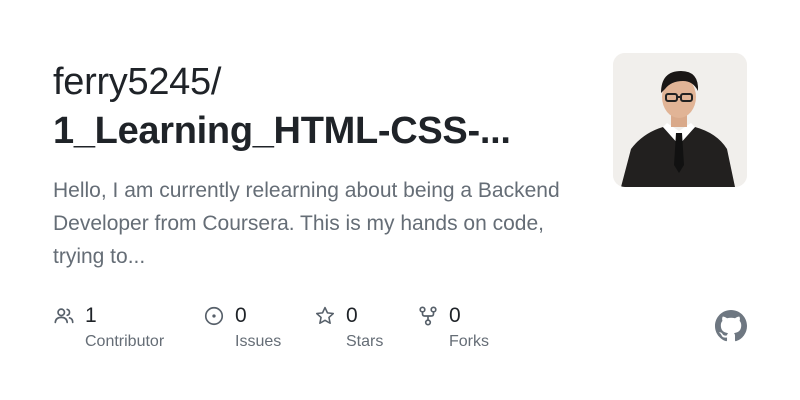 The image size is (800, 400). I want to click on fork-icon, so click(428, 316).